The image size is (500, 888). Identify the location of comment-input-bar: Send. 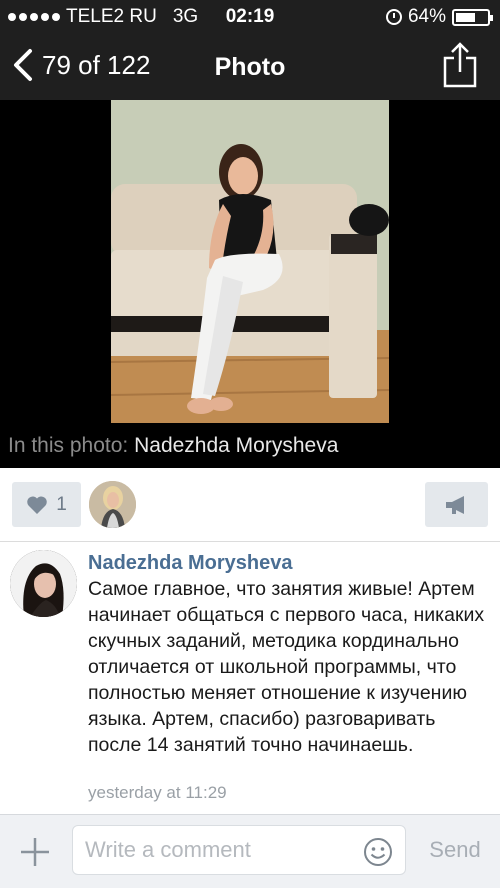
(250, 851).